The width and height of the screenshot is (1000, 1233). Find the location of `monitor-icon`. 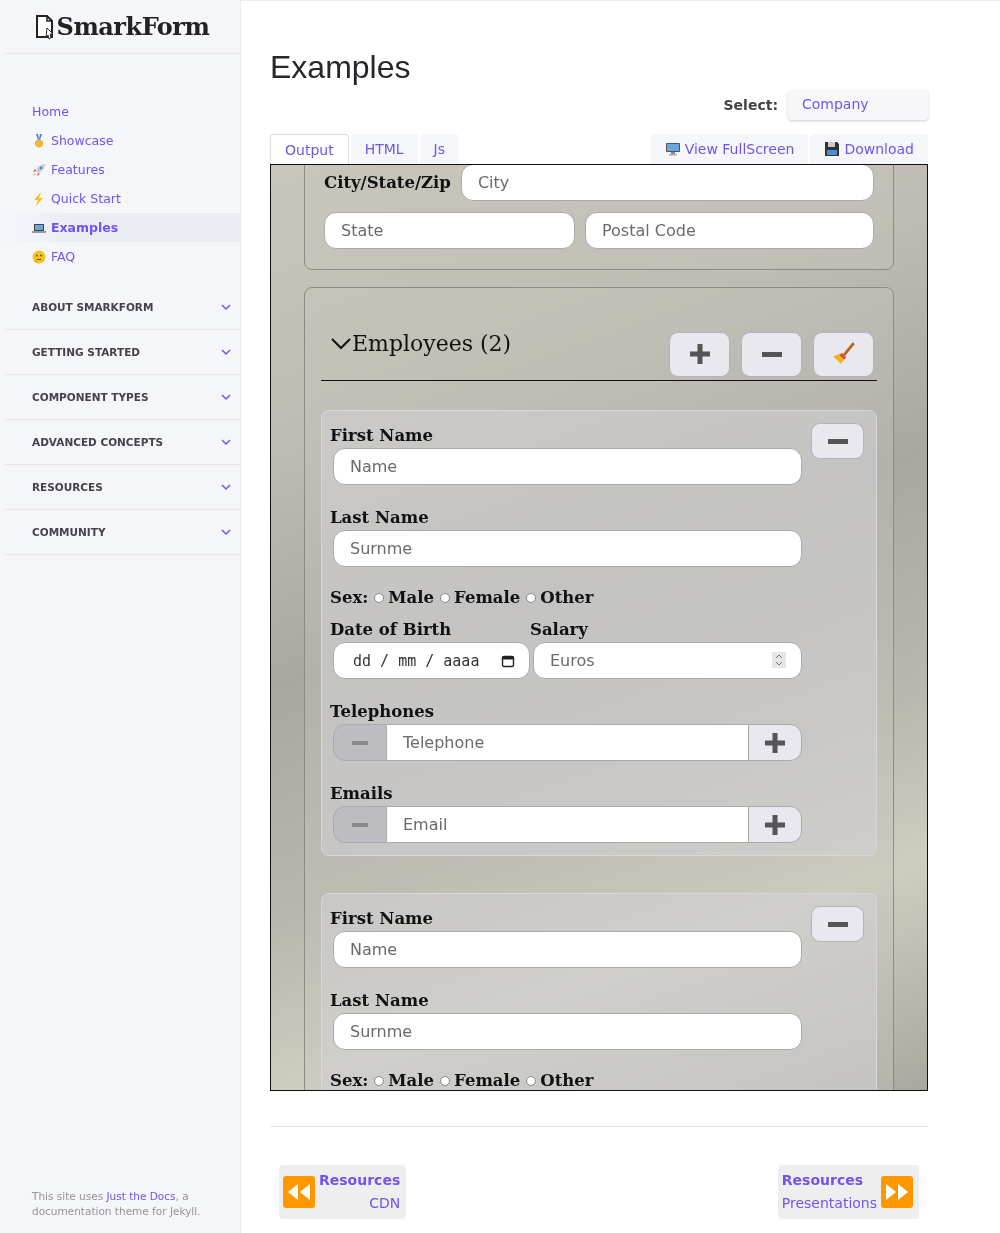

monitor-icon is located at coordinates (672, 149).